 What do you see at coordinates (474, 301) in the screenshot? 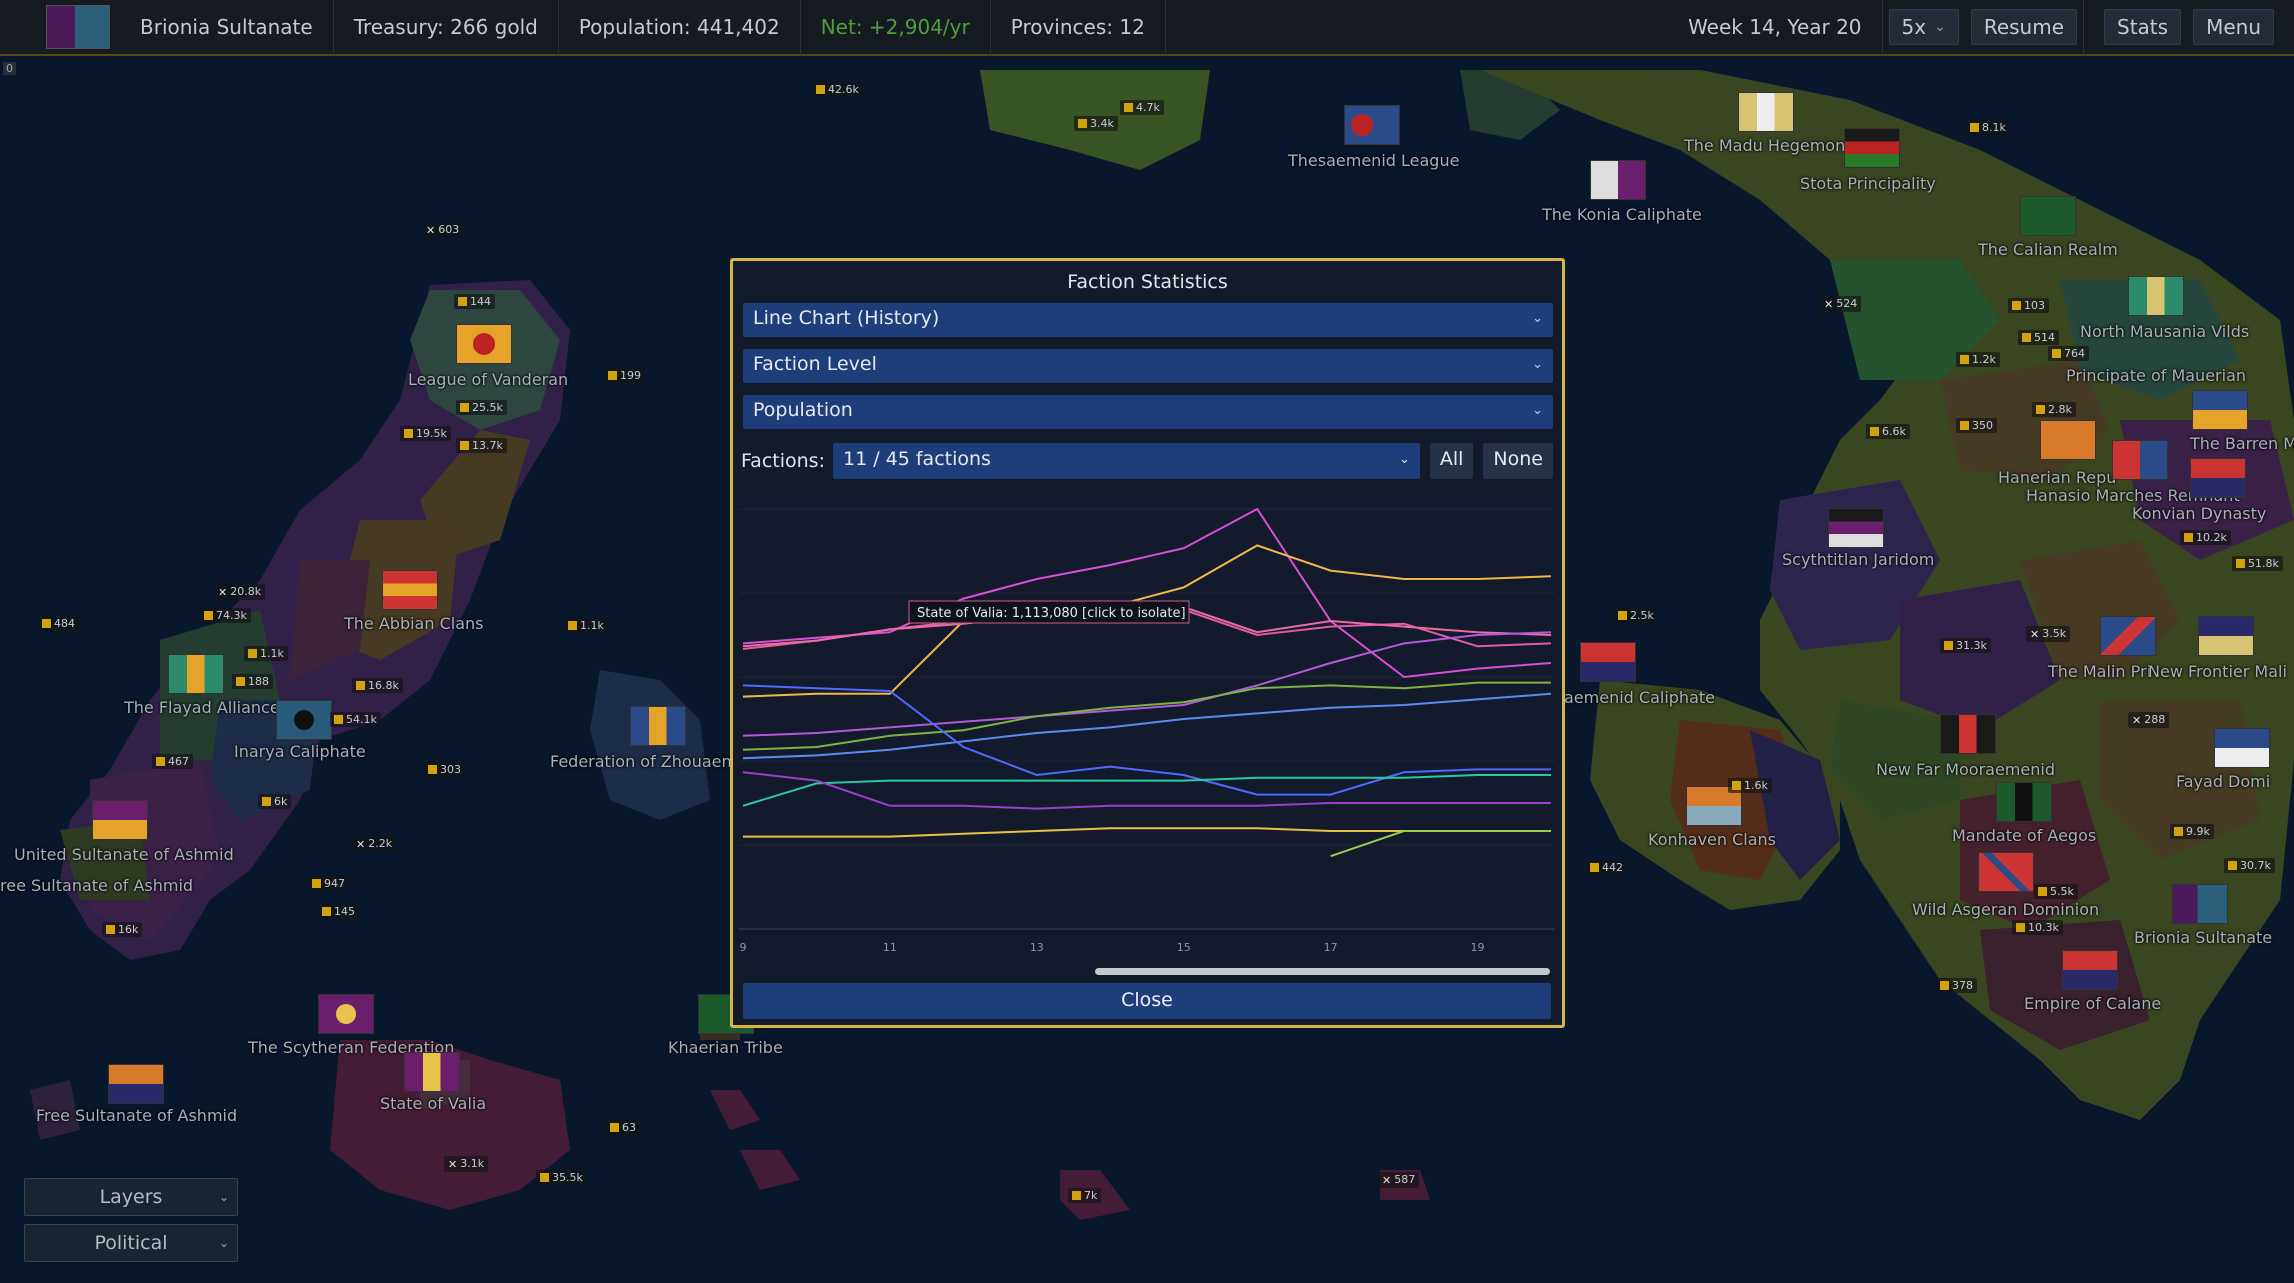
I see `map-badge: 144` at bounding box center [474, 301].